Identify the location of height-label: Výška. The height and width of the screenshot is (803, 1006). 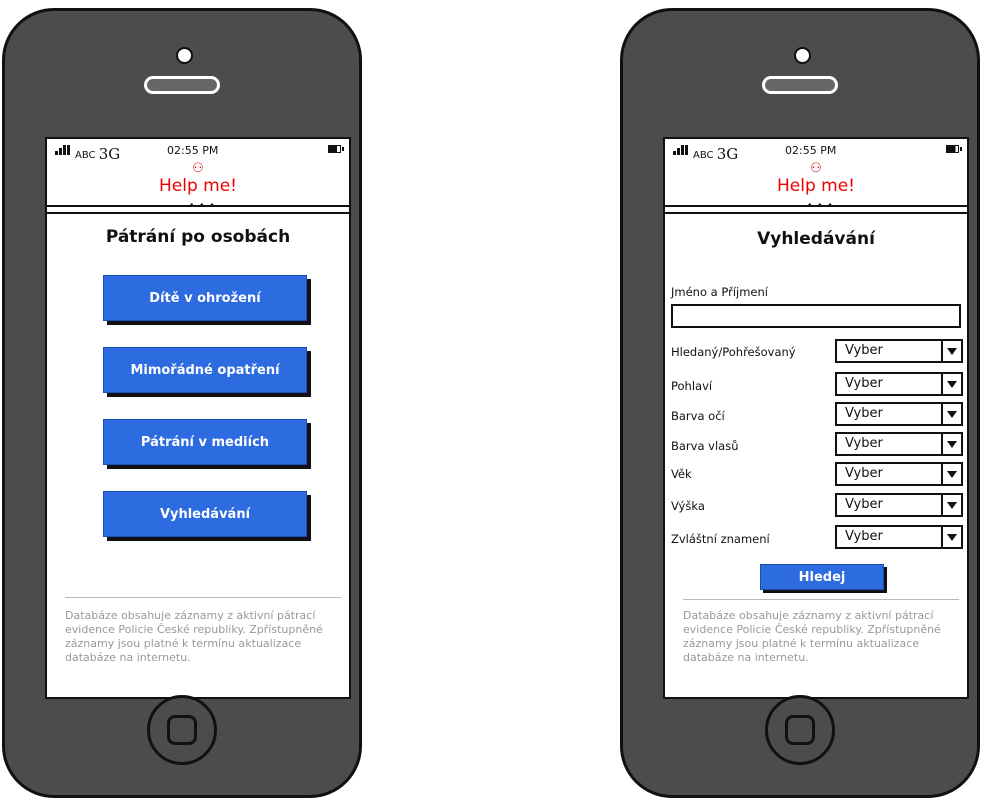
(688, 506).